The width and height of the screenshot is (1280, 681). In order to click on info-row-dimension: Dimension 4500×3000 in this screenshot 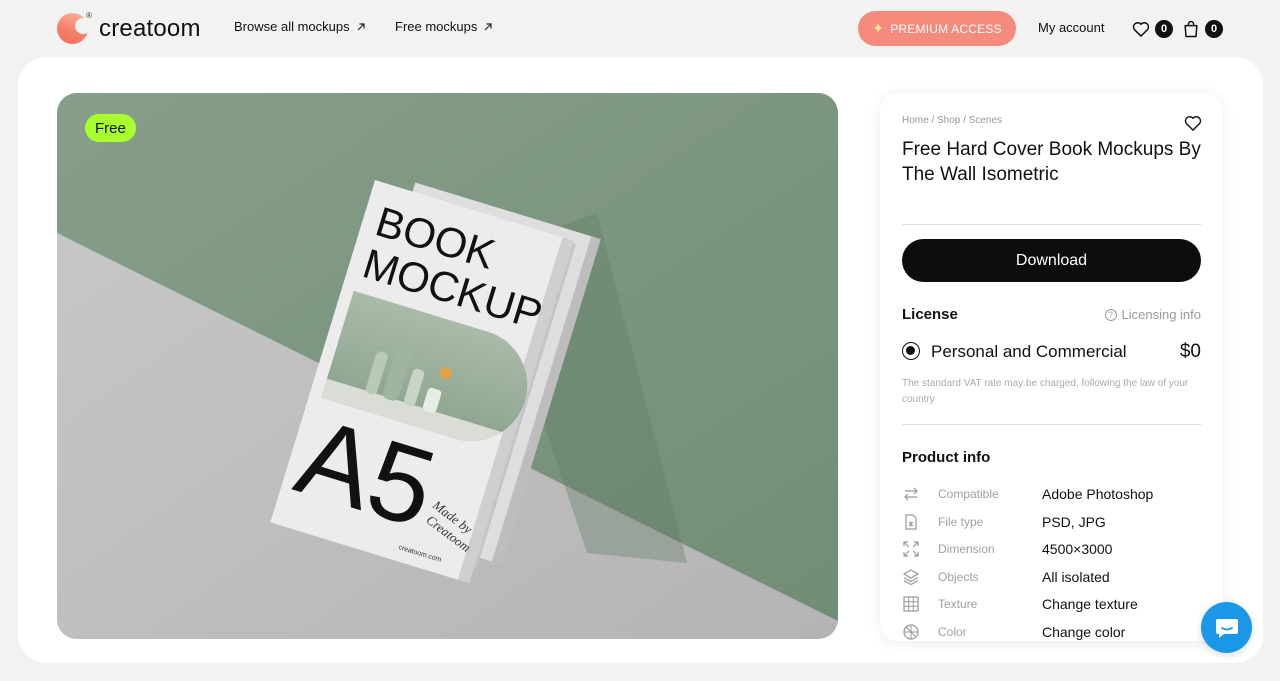, I will do `click(1051, 549)`.